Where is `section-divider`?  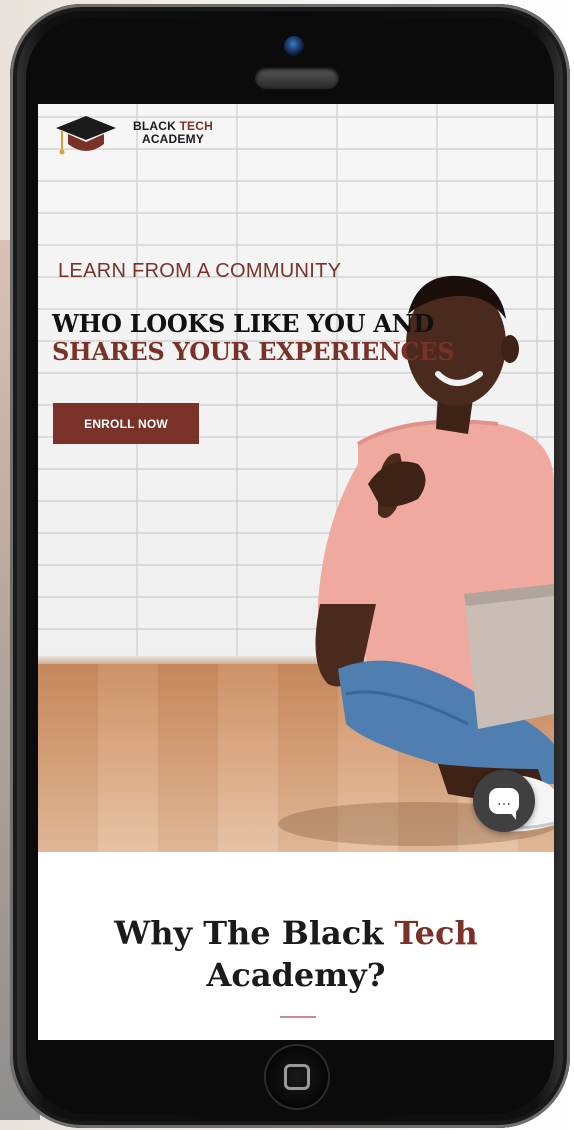 section-divider is located at coordinates (298, 1017).